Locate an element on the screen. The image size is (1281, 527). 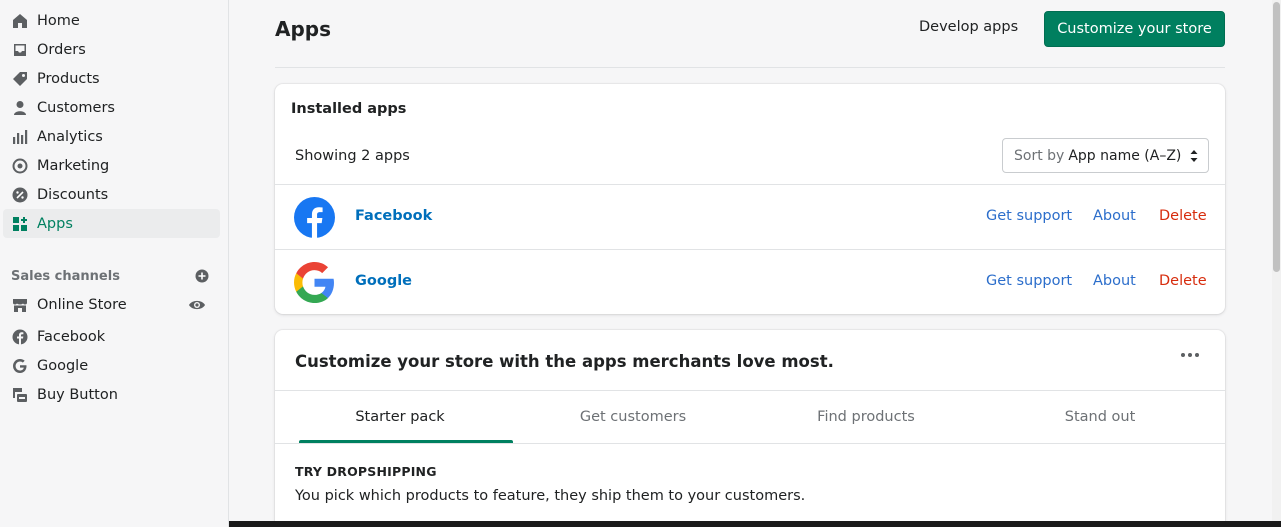
sidebar-item-label: Home is located at coordinates (58, 20).